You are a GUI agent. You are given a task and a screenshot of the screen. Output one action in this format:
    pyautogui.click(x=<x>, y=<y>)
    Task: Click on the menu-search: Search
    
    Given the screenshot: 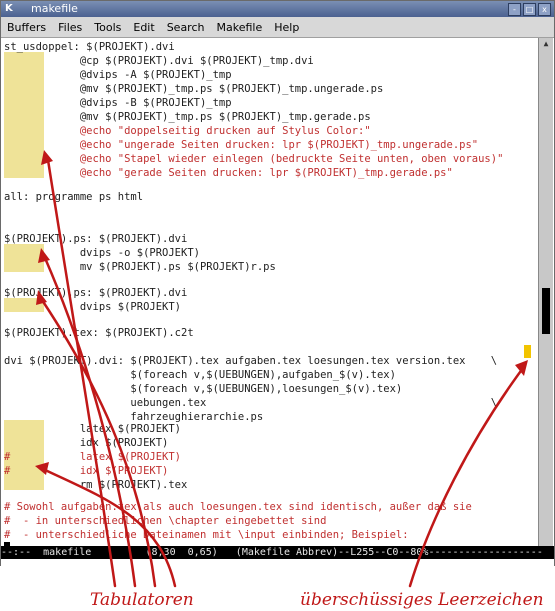 What is the action you would take?
    pyautogui.click(x=186, y=27)
    